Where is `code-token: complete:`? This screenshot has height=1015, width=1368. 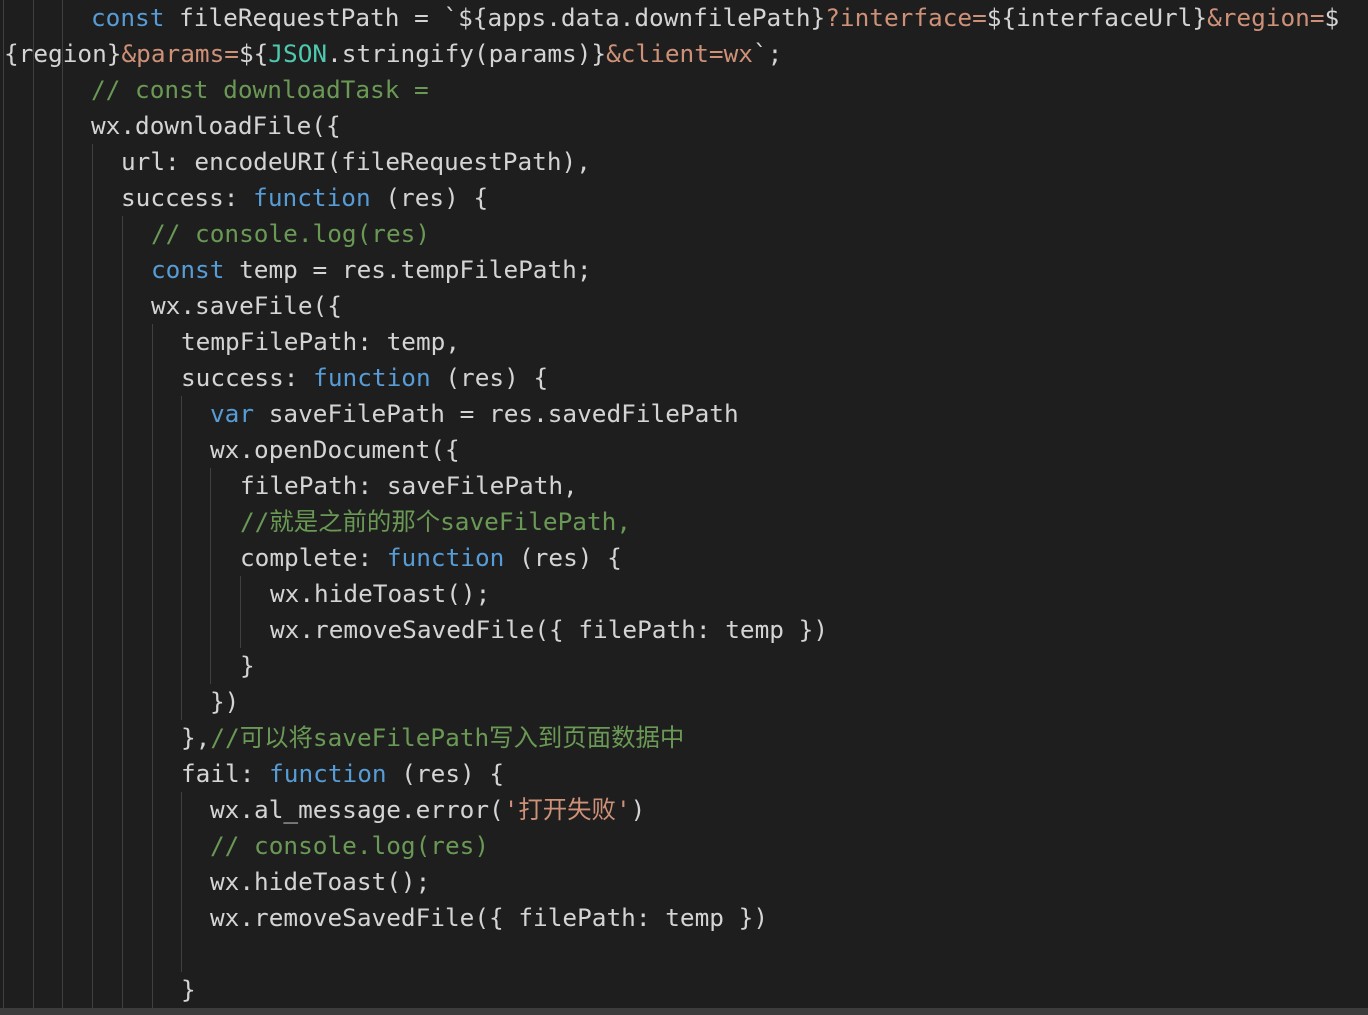
code-token: complete: is located at coordinates (313, 557).